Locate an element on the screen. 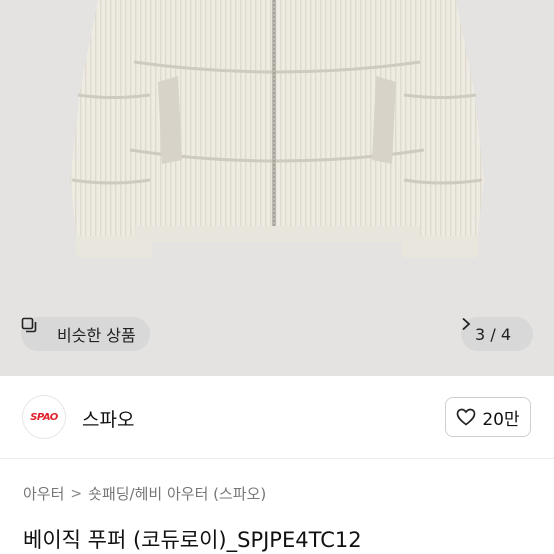 Image resolution: width=554 pixels, height=554 pixels. section-divider is located at coordinates (277, 458).